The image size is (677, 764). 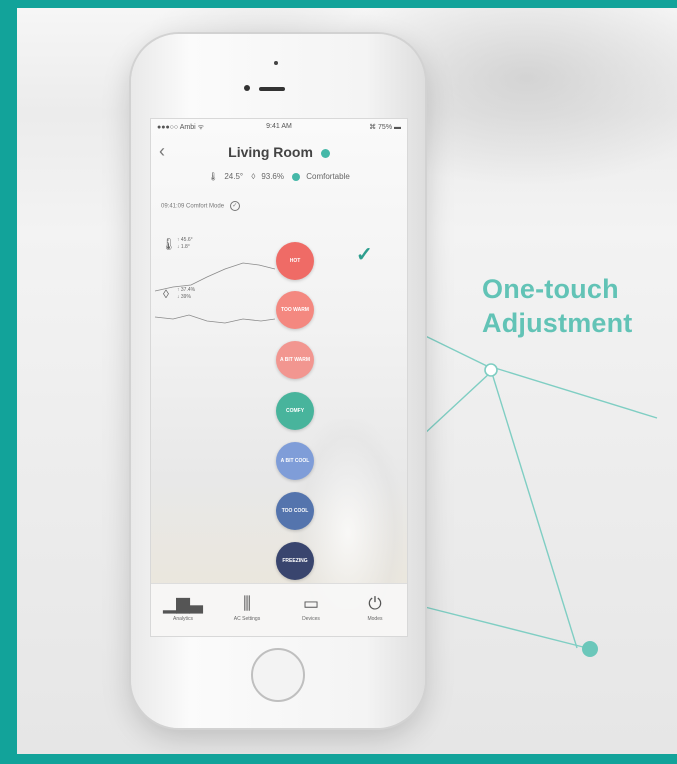 I want to click on selection-checkmark-icon: ✓, so click(x=364, y=255).